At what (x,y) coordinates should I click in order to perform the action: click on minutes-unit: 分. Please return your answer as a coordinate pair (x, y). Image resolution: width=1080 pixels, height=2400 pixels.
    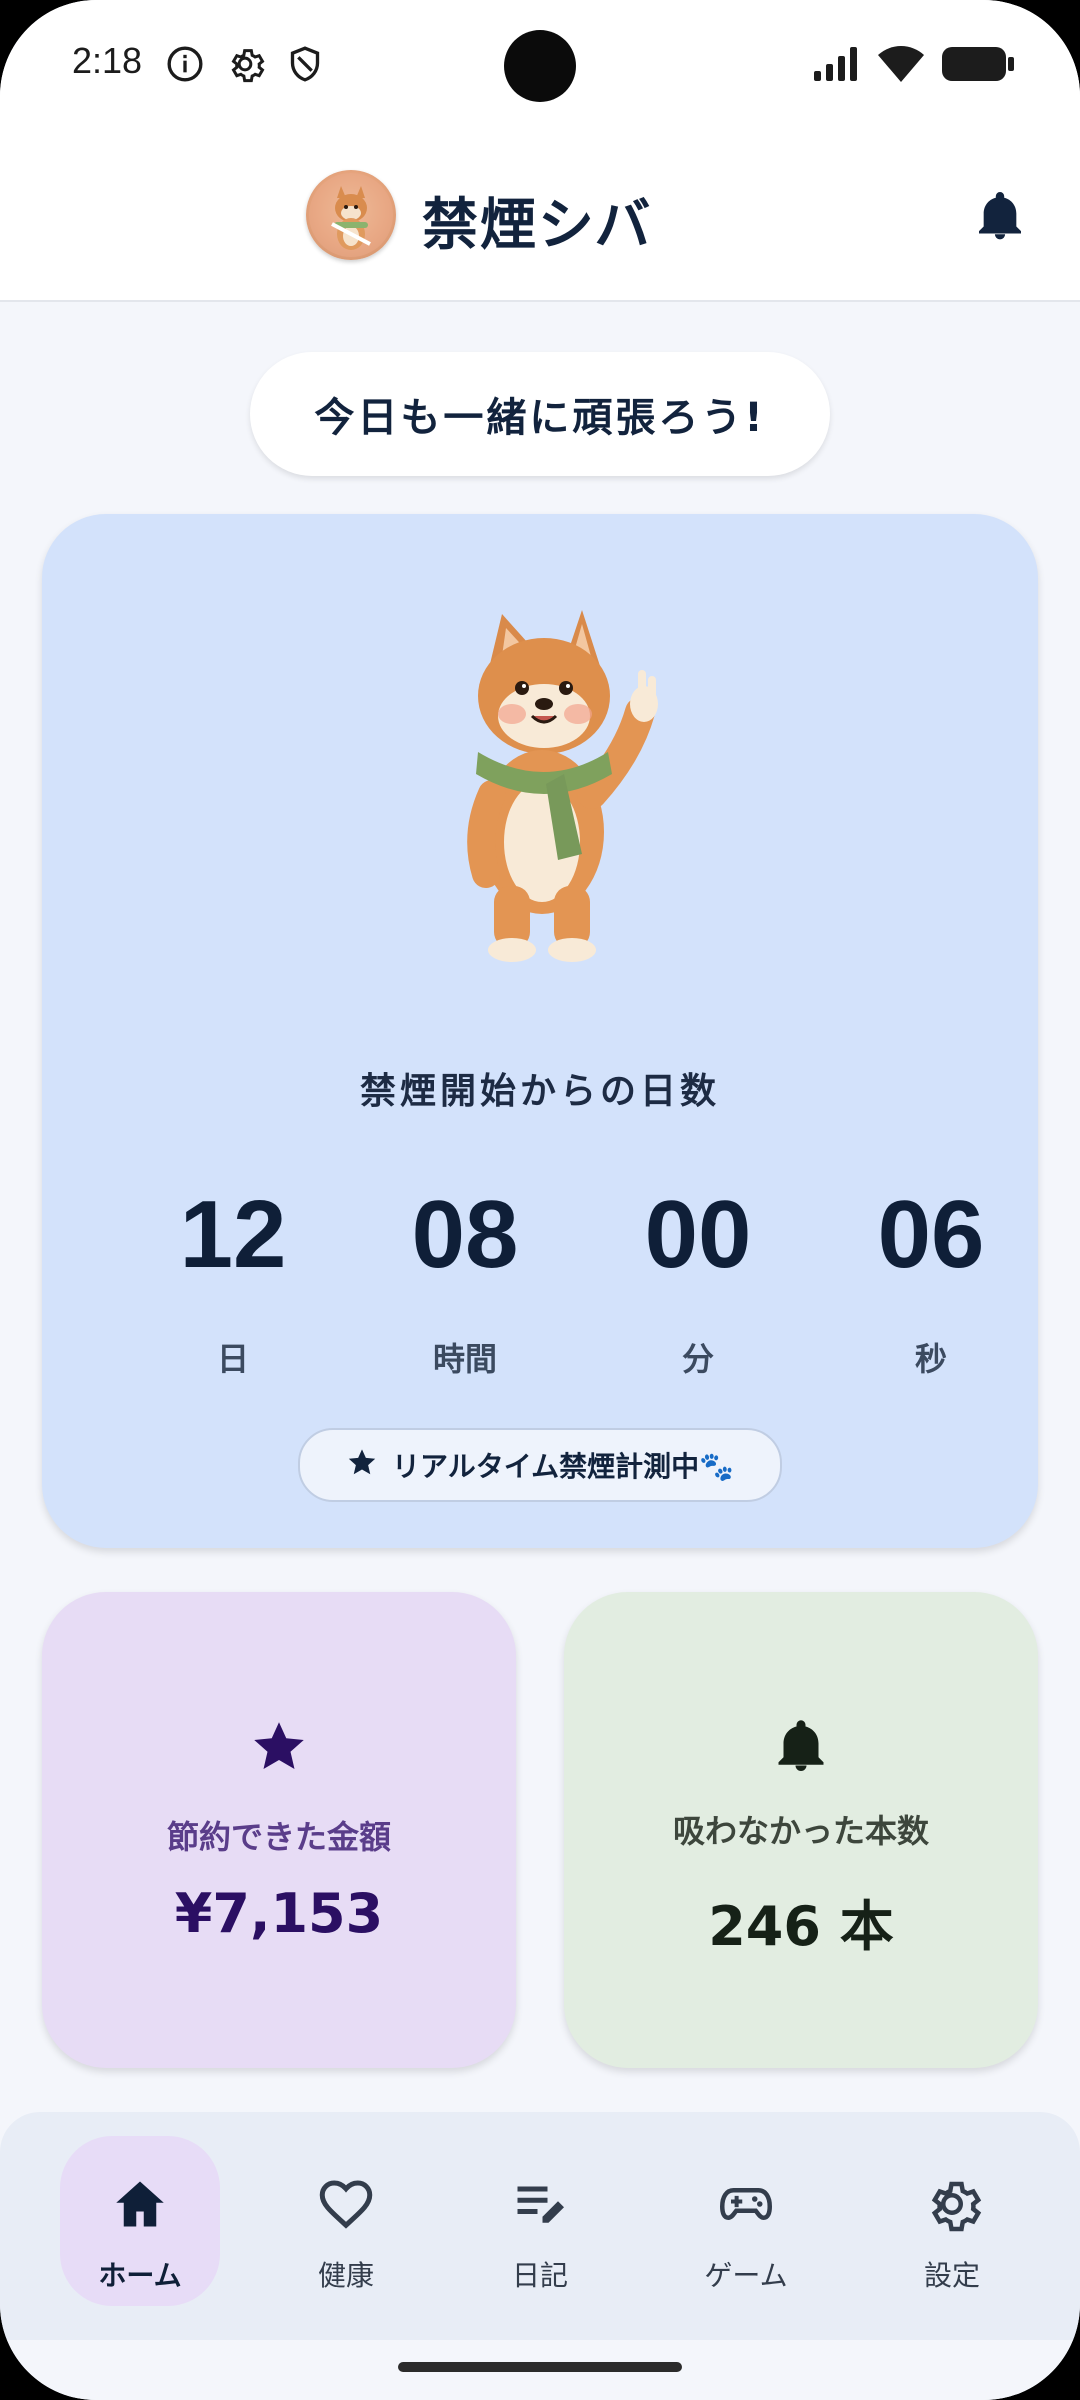
    Looking at the image, I should click on (697, 1359).